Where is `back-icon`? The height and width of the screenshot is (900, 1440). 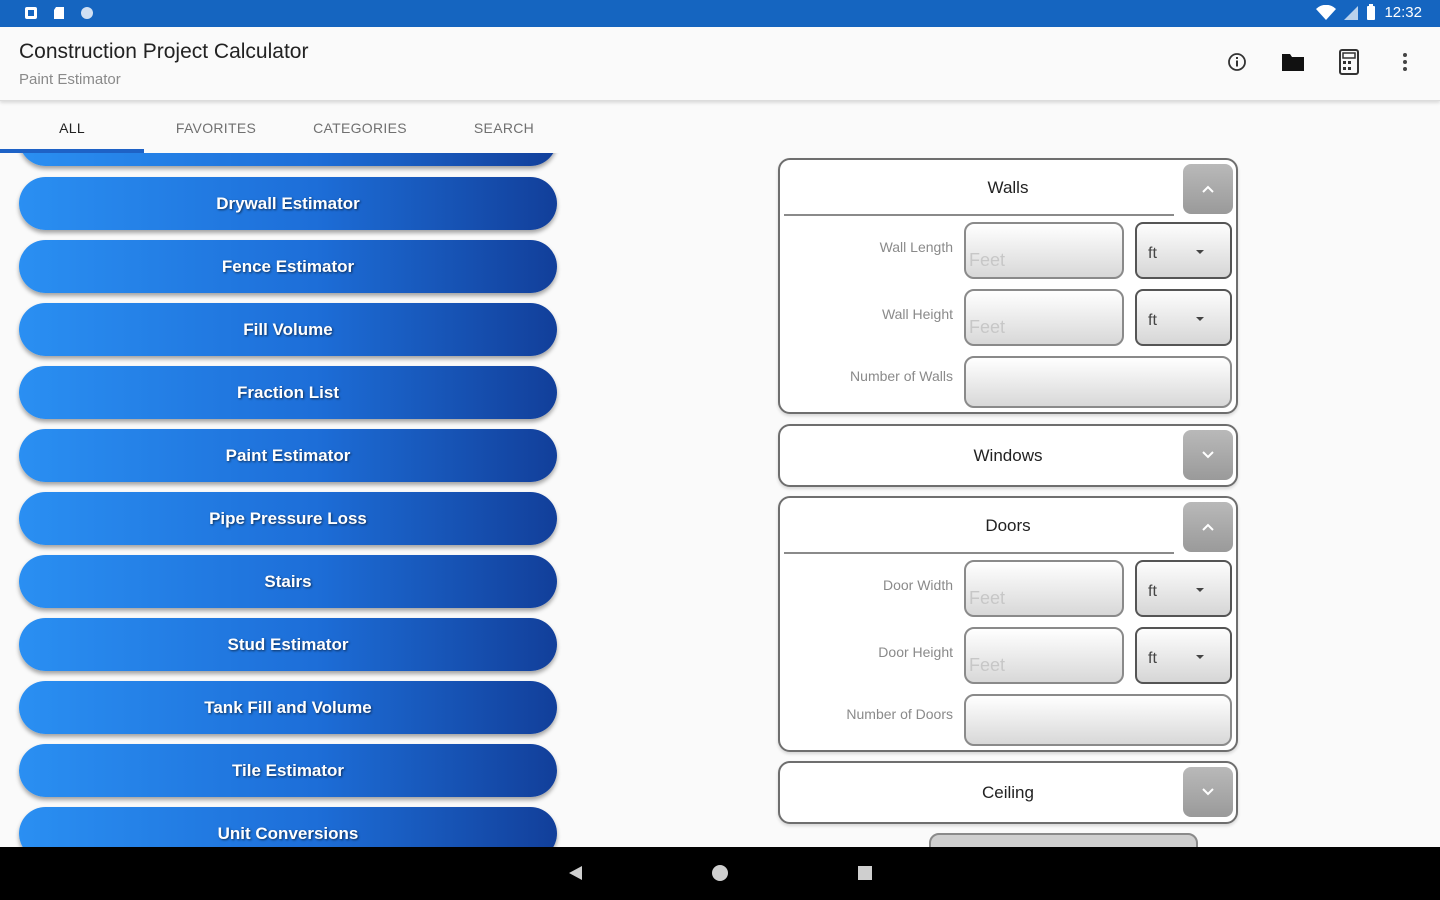 back-icon is located at coordinates (575, 873).